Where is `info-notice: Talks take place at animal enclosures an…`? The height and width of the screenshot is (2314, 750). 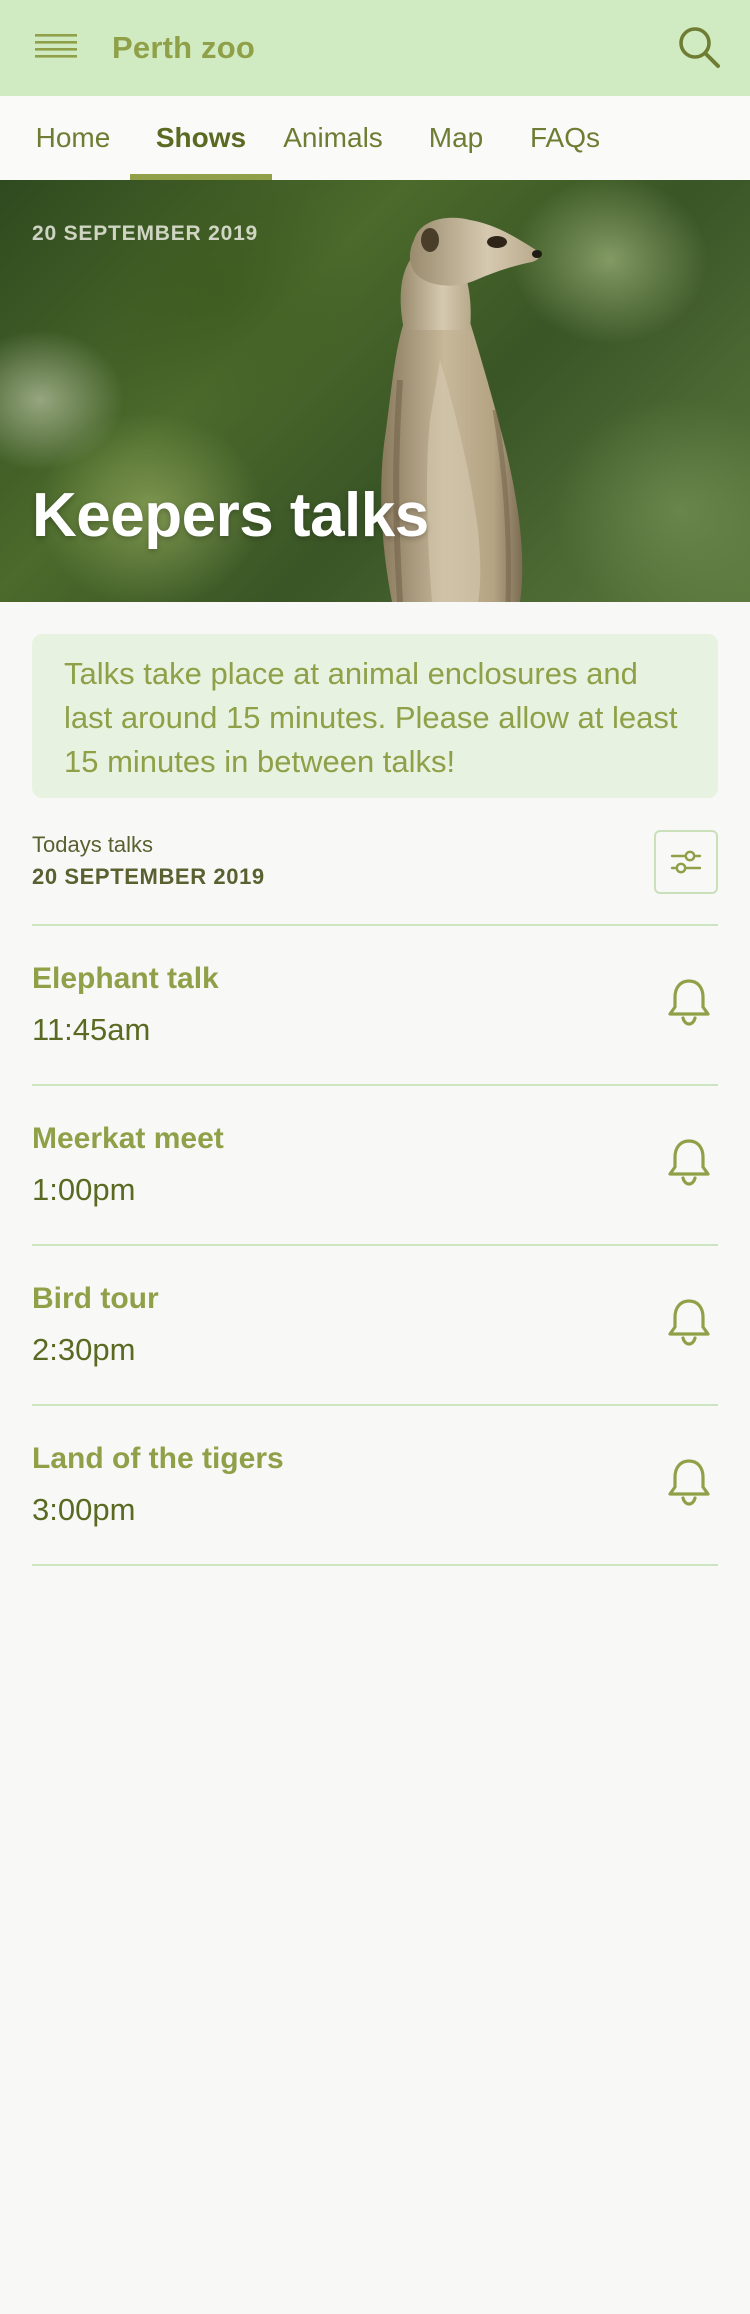 info-notice: Talks take place at animal enclosures an… is located at coordinates (375, 716).